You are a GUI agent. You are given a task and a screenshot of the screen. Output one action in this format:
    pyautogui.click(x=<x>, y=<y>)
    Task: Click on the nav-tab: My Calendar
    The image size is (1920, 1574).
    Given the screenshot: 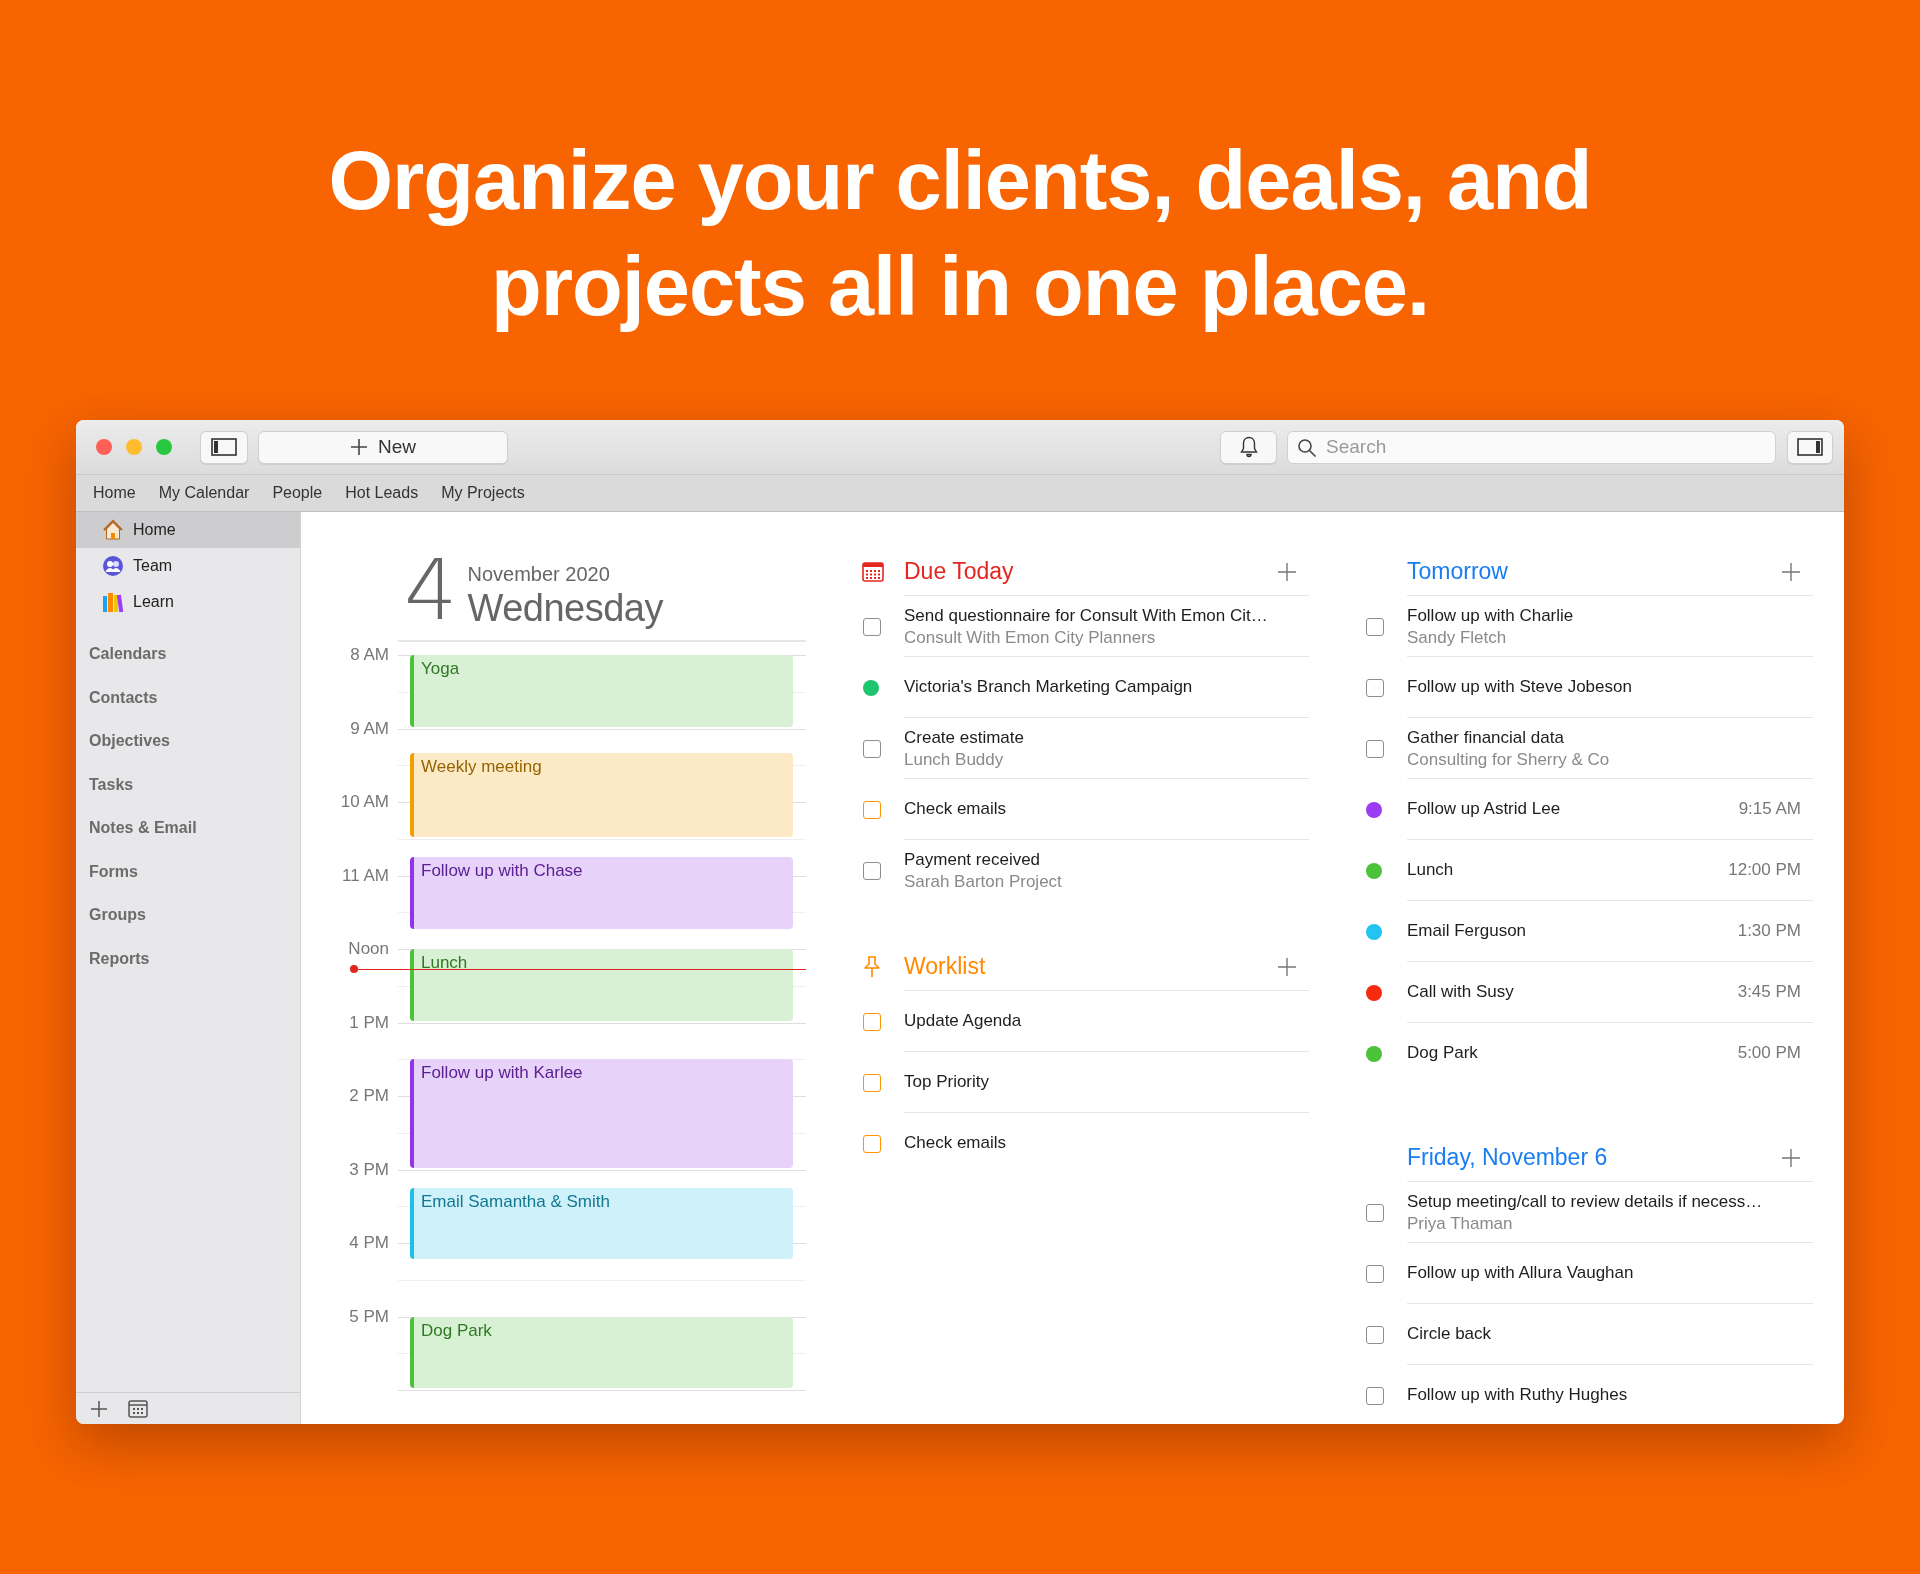 What is the action you would take?
    pyautogui.click(x=204, y=493)
    